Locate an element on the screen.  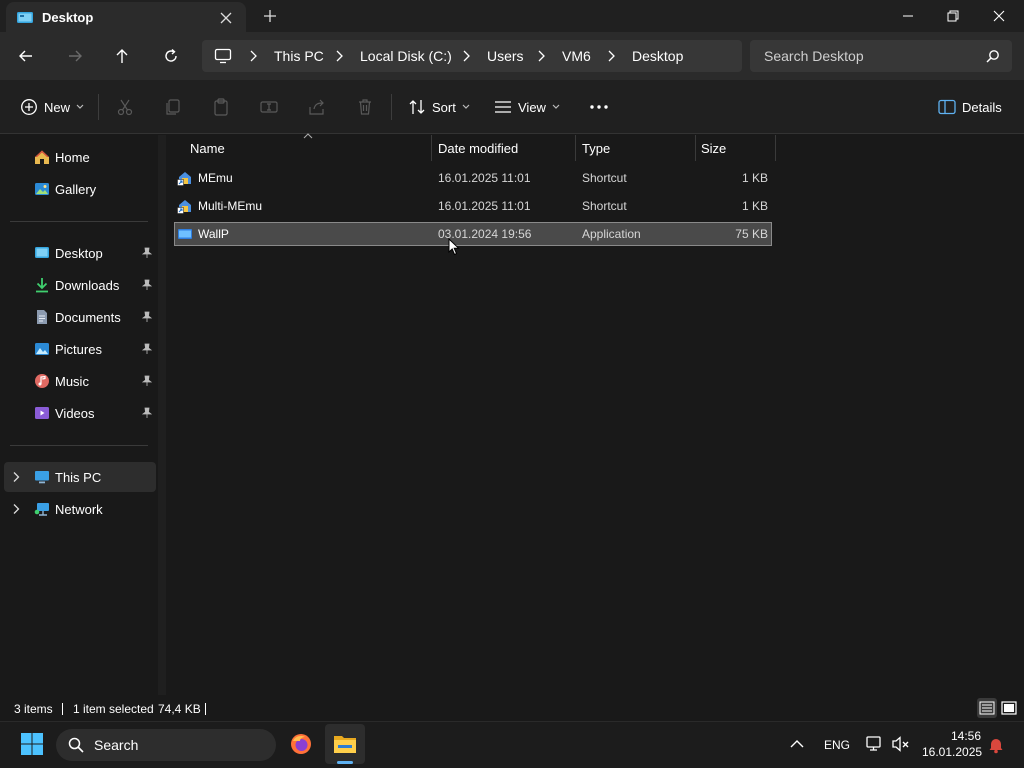
taskbar-search: Search is located at coordinates (166, 745).